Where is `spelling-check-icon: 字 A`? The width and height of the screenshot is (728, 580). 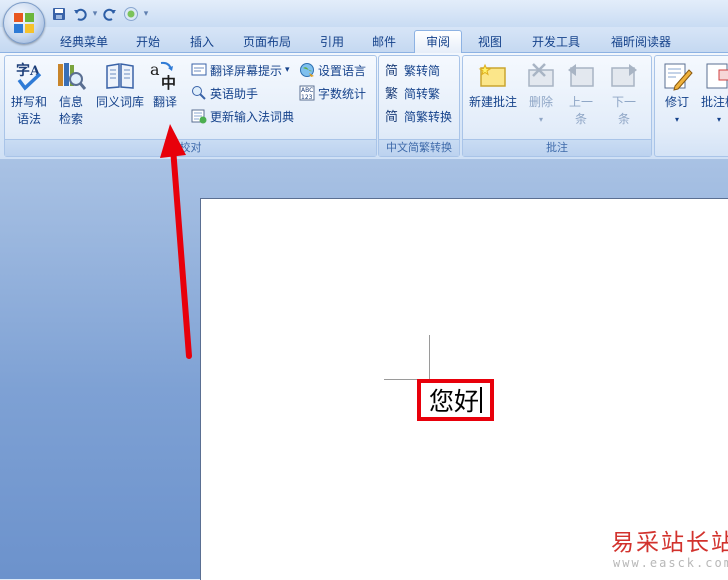 spelling-check-icon: 字 A is located at coordinates (29, 76).